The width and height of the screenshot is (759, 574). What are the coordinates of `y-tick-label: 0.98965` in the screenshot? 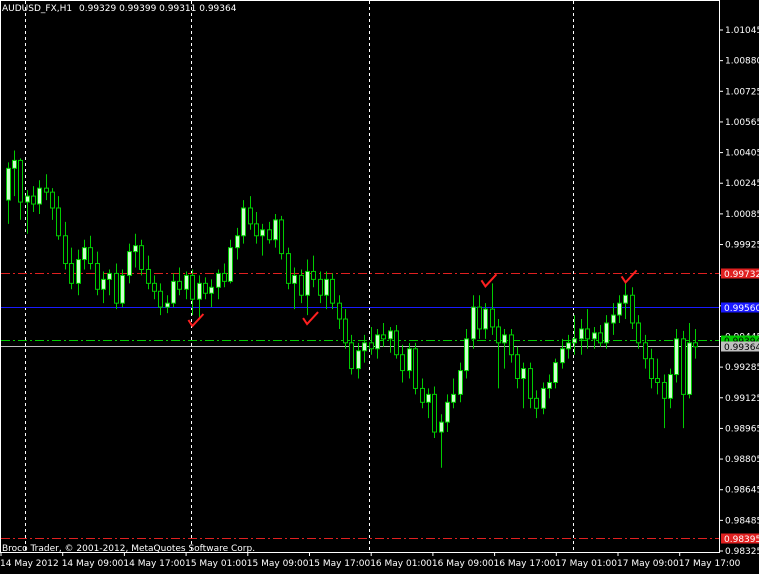 It's located at (742, 429).